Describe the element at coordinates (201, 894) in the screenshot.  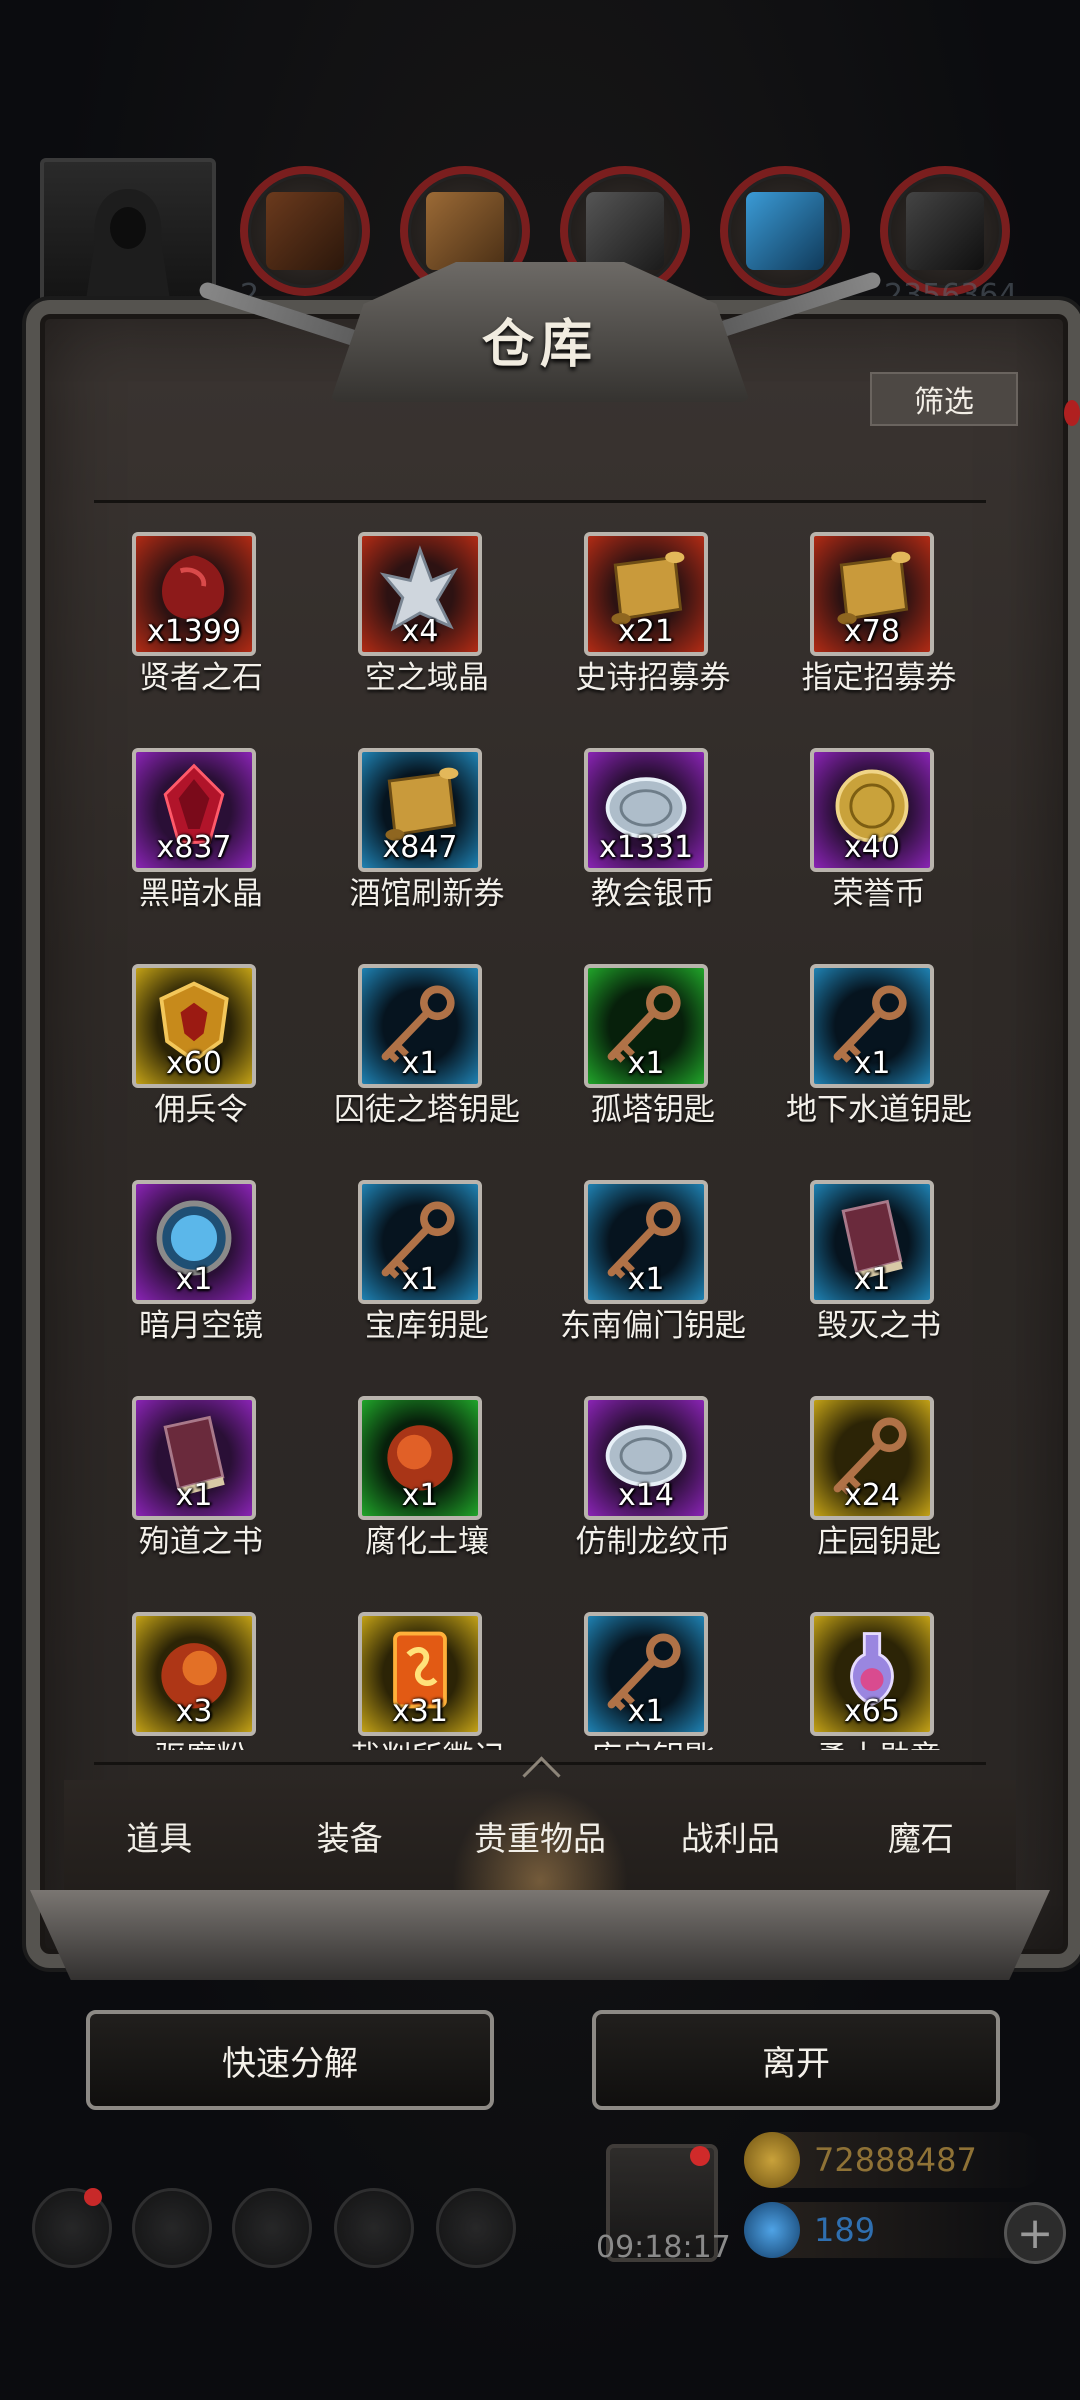
I see `item-name: 黑暗水晶` at that location.